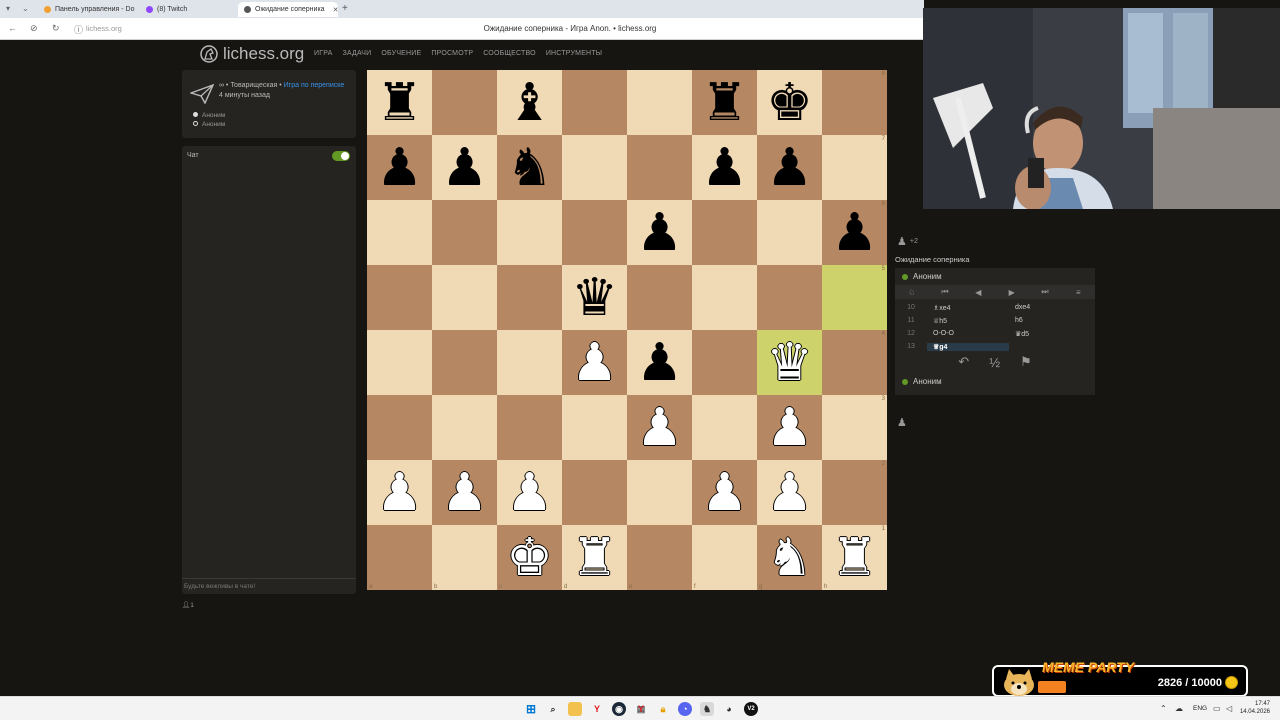 The image size is (1280, 720). Describe the element at coordinates (529, 427) in the screenshot. I see `square-c3` at that location.